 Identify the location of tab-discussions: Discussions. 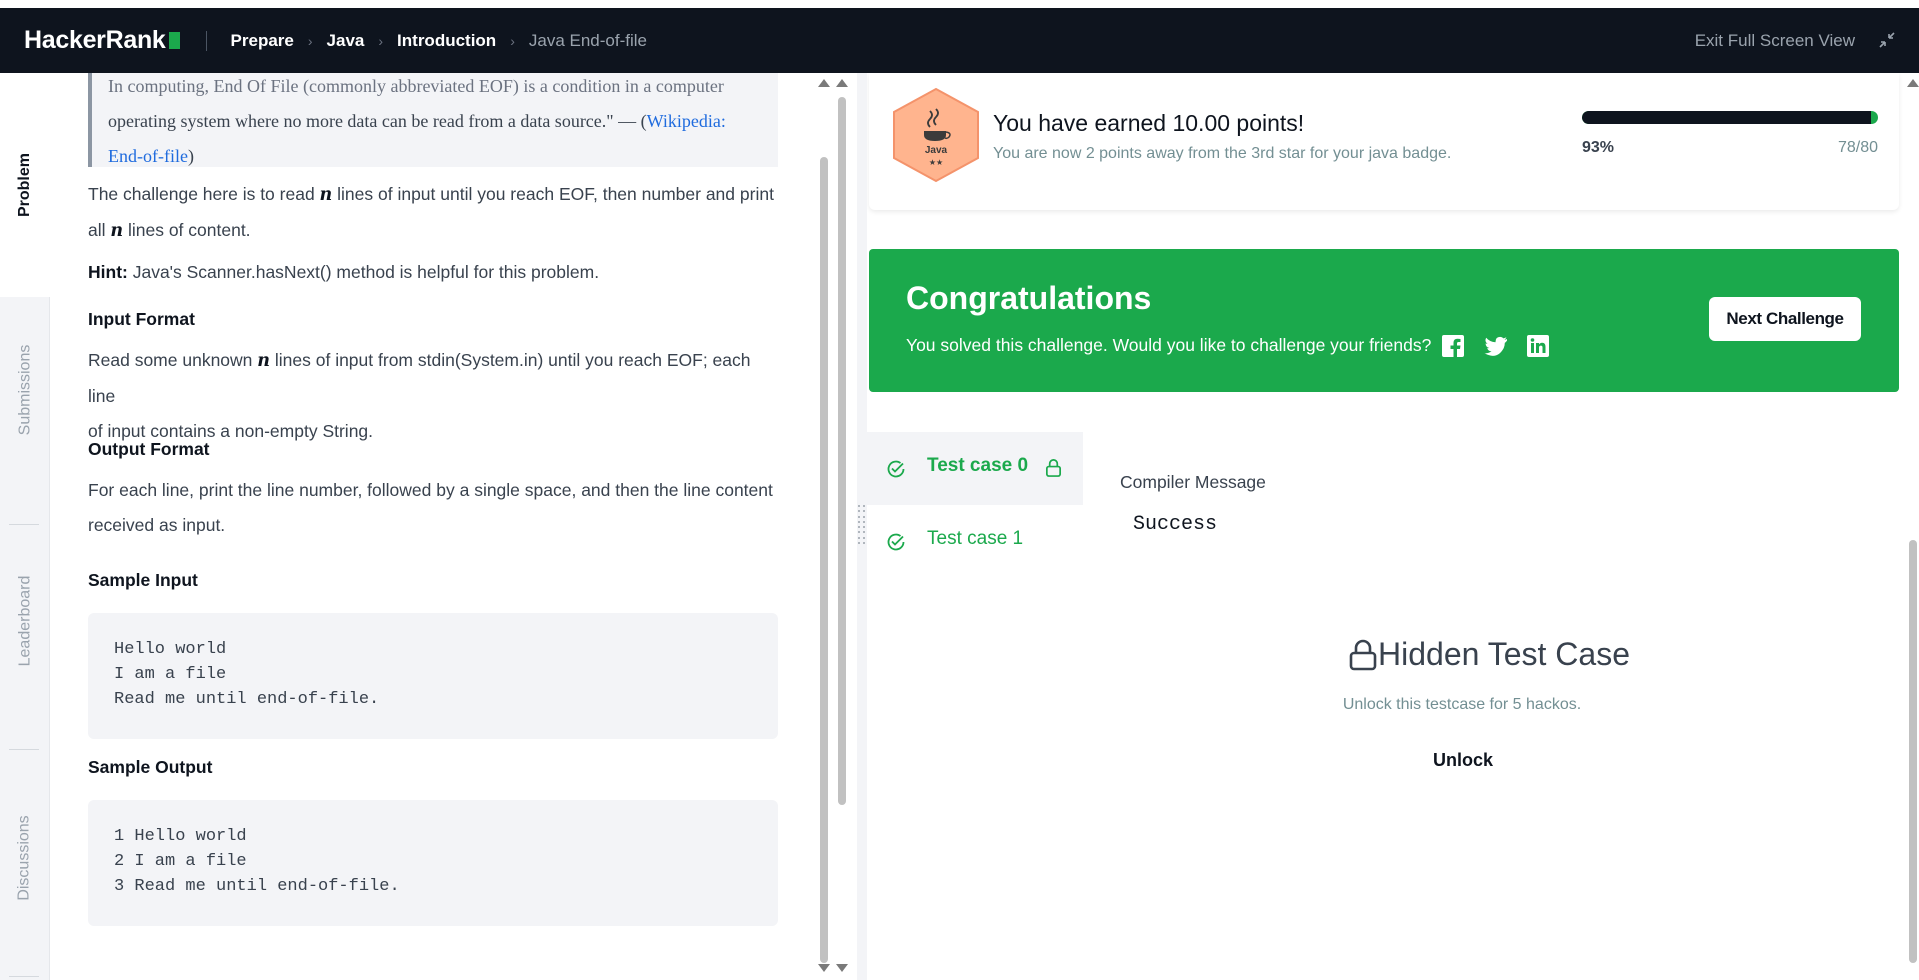
(25, 858).